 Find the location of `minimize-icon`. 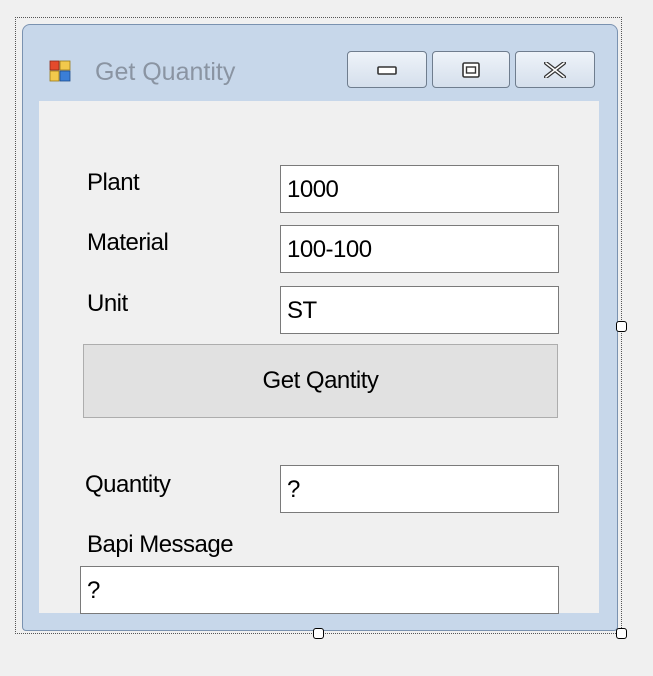

minimize-icon is located at coordinates (387, 70).